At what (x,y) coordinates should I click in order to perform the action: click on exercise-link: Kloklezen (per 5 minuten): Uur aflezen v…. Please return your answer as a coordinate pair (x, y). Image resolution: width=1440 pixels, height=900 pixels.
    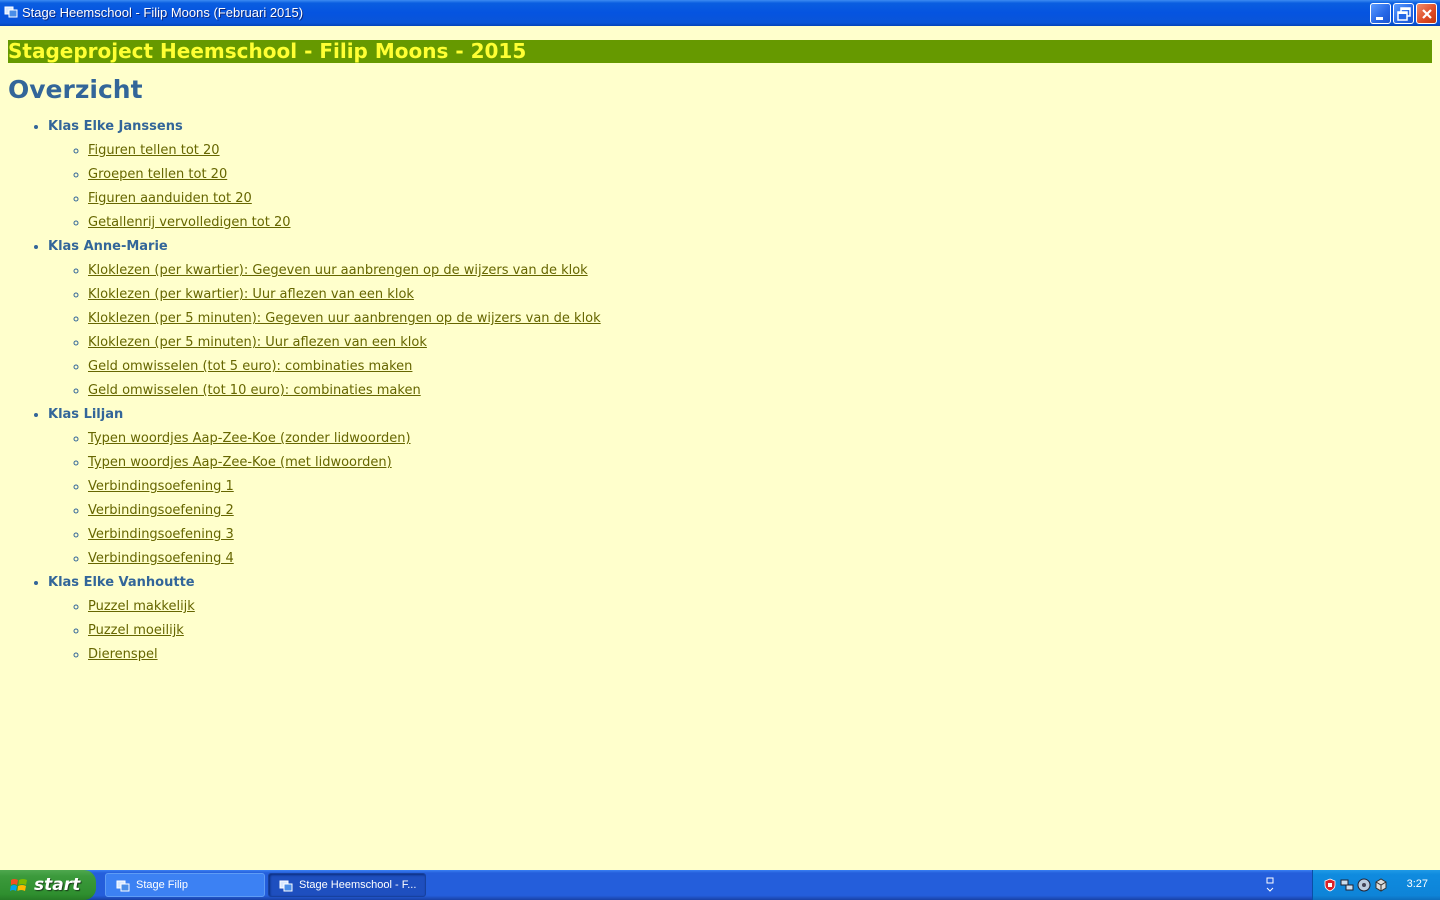
    Looking at the image, I should click on (257, 342).